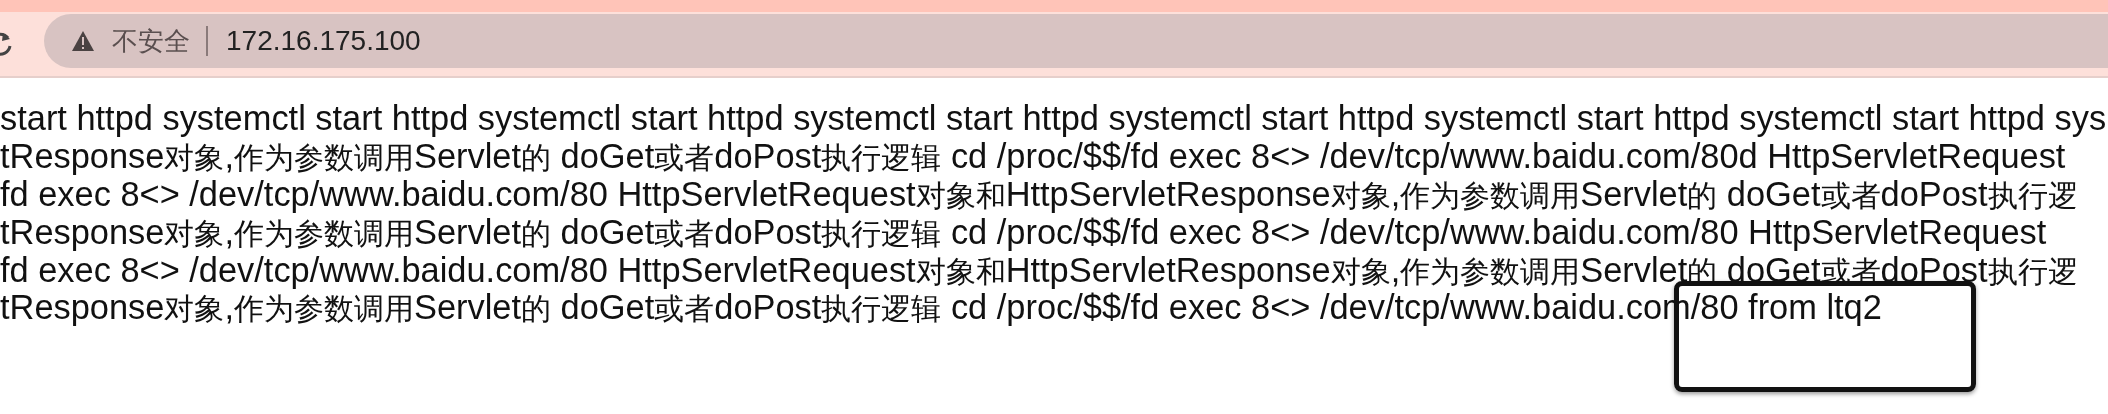 The width and height of the screenshot is (2108, 414). I want to click on page-text-line: tResponse对象,作为参数调用Servlet的 doGet或者doPost执行逻辑 cd /proc/$$/fd exec 8<> /dev/tcp/www.baidu.com/80d HttpServletRequest, so click(1033, 156).